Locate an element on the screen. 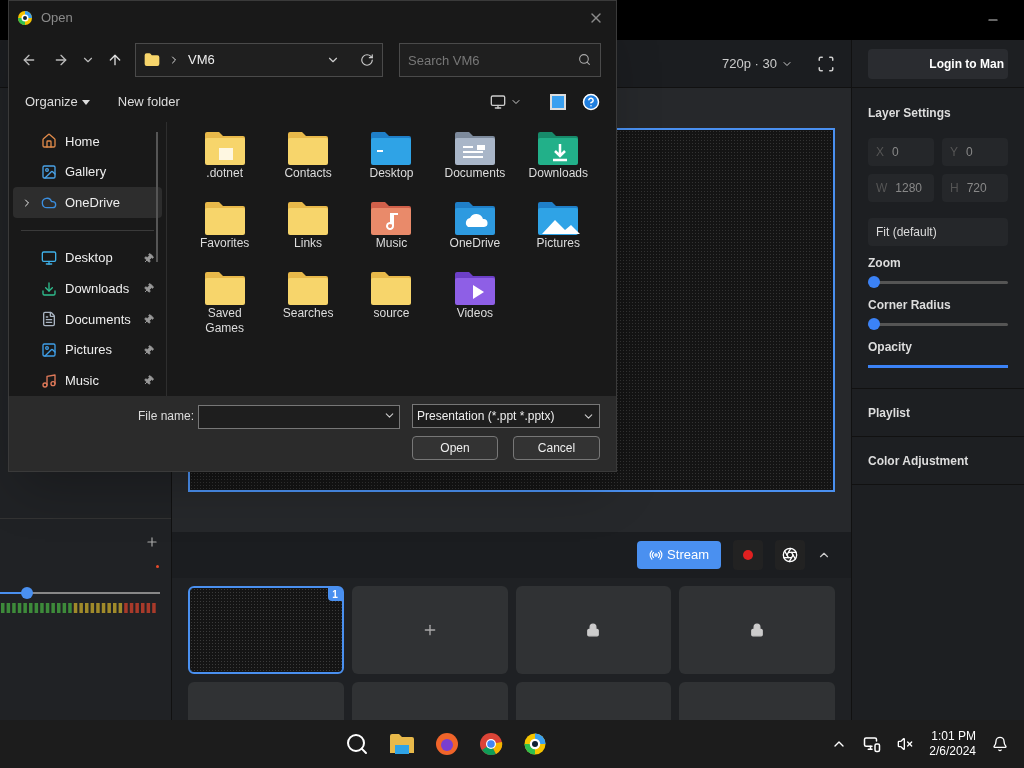  fullscreen-icon is located at coordinates (826, 63).